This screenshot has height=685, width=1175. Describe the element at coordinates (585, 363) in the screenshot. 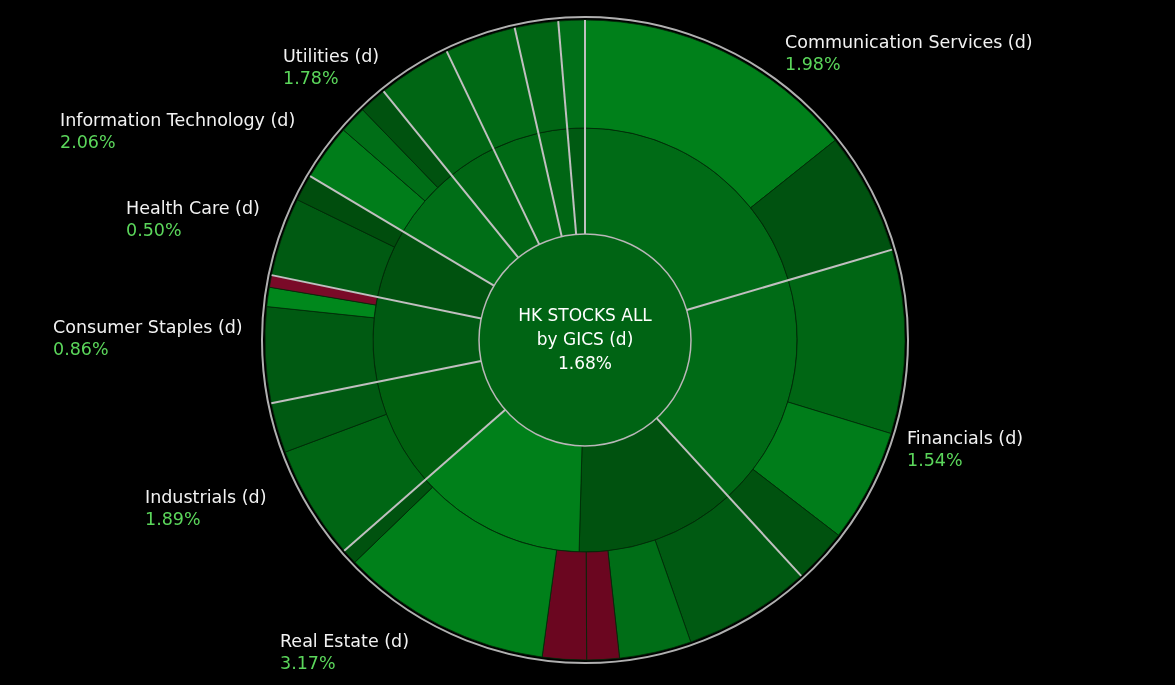

I see `total-change: 1.68%` at that location.